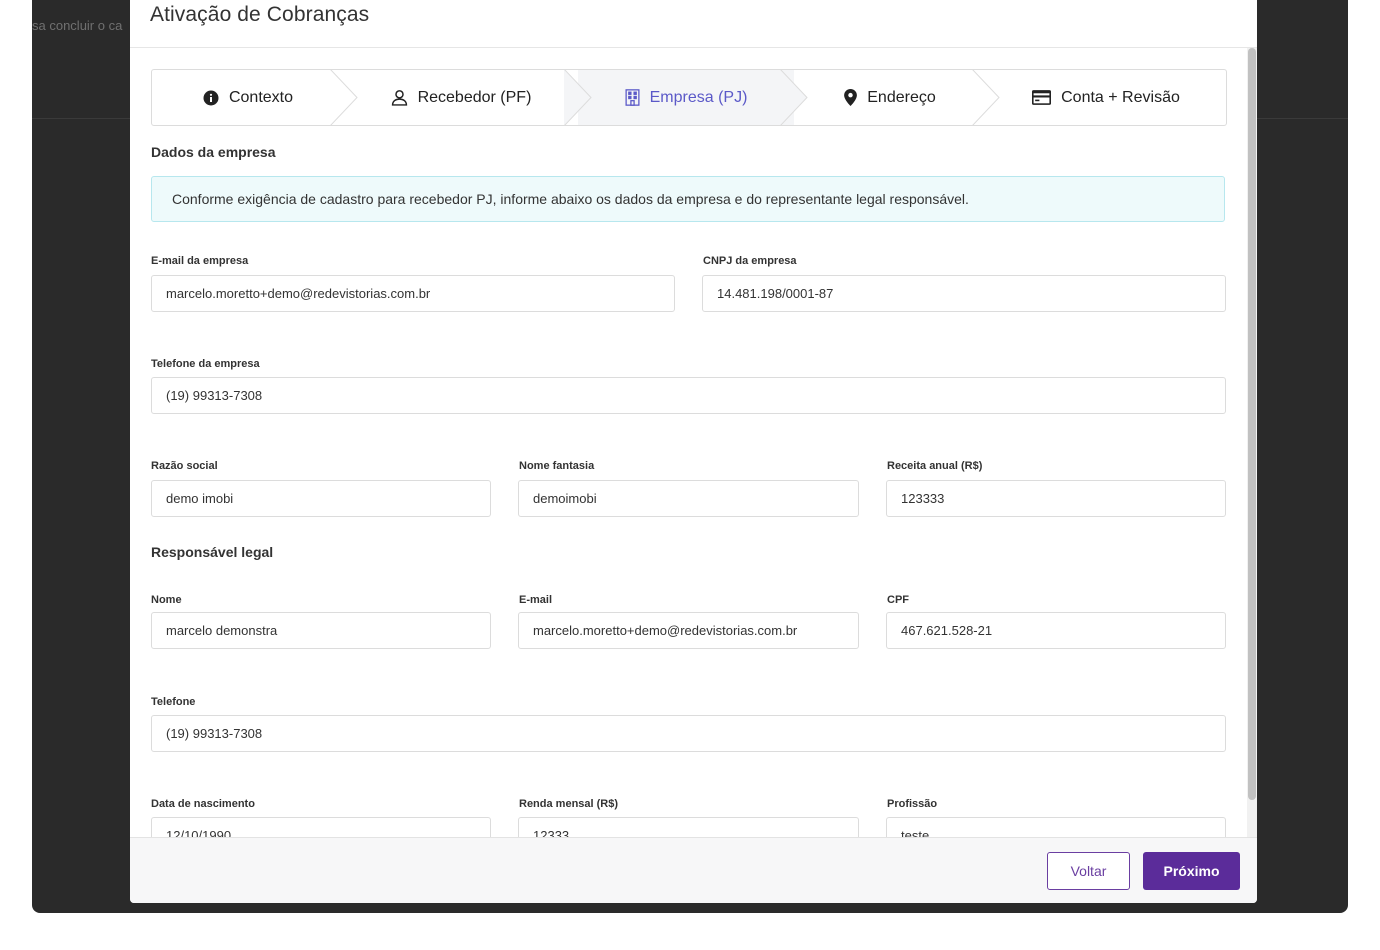  Describe the element at coordinates (321, 827) in the screenshot. I see `birth-date-input: 12/10/1990` at that location.